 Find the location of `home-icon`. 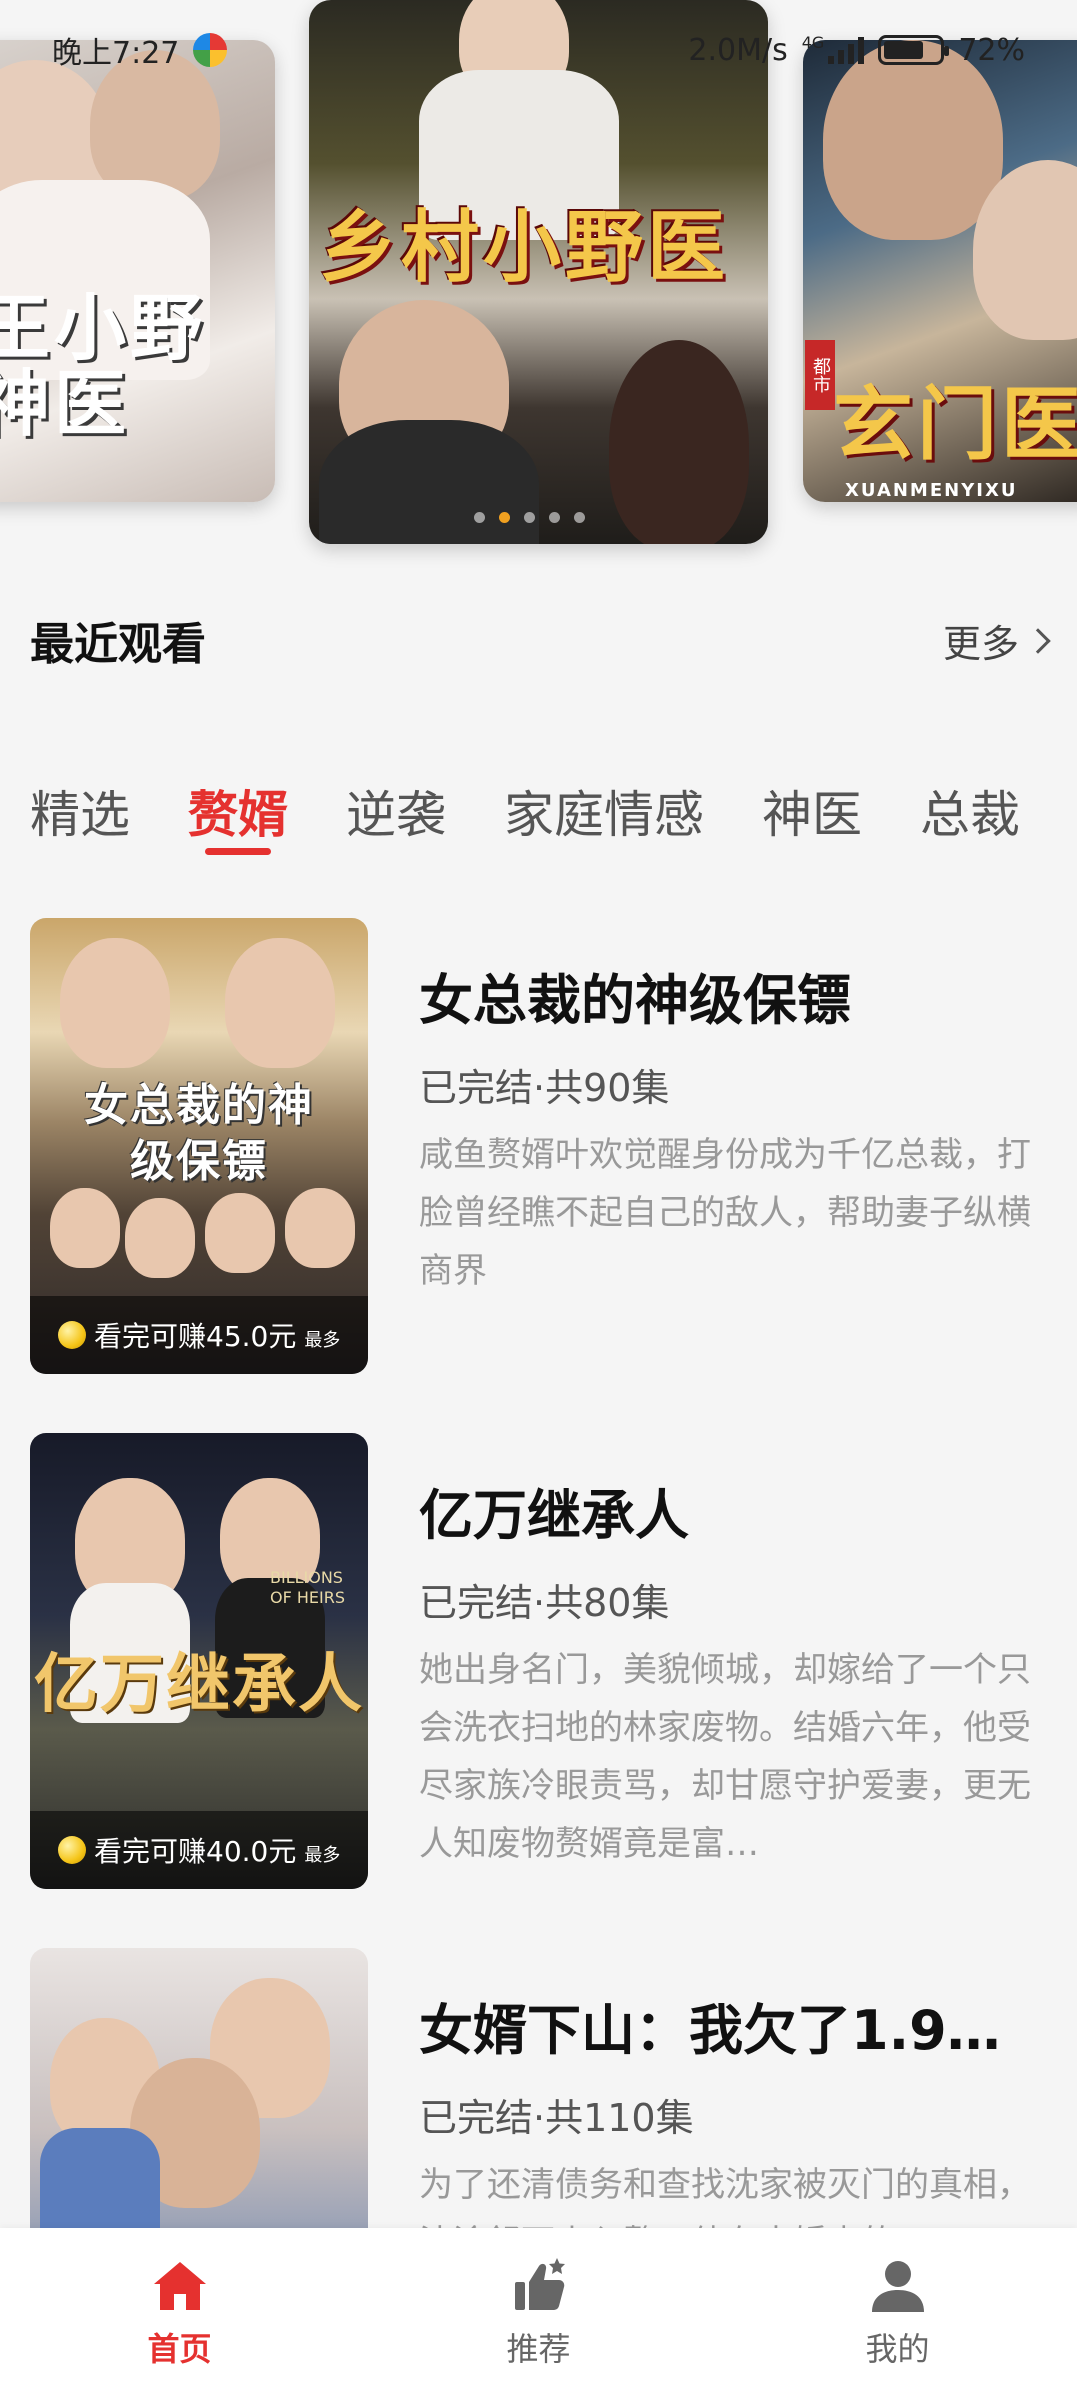

home-icon is located at coordinates (179, 2285).